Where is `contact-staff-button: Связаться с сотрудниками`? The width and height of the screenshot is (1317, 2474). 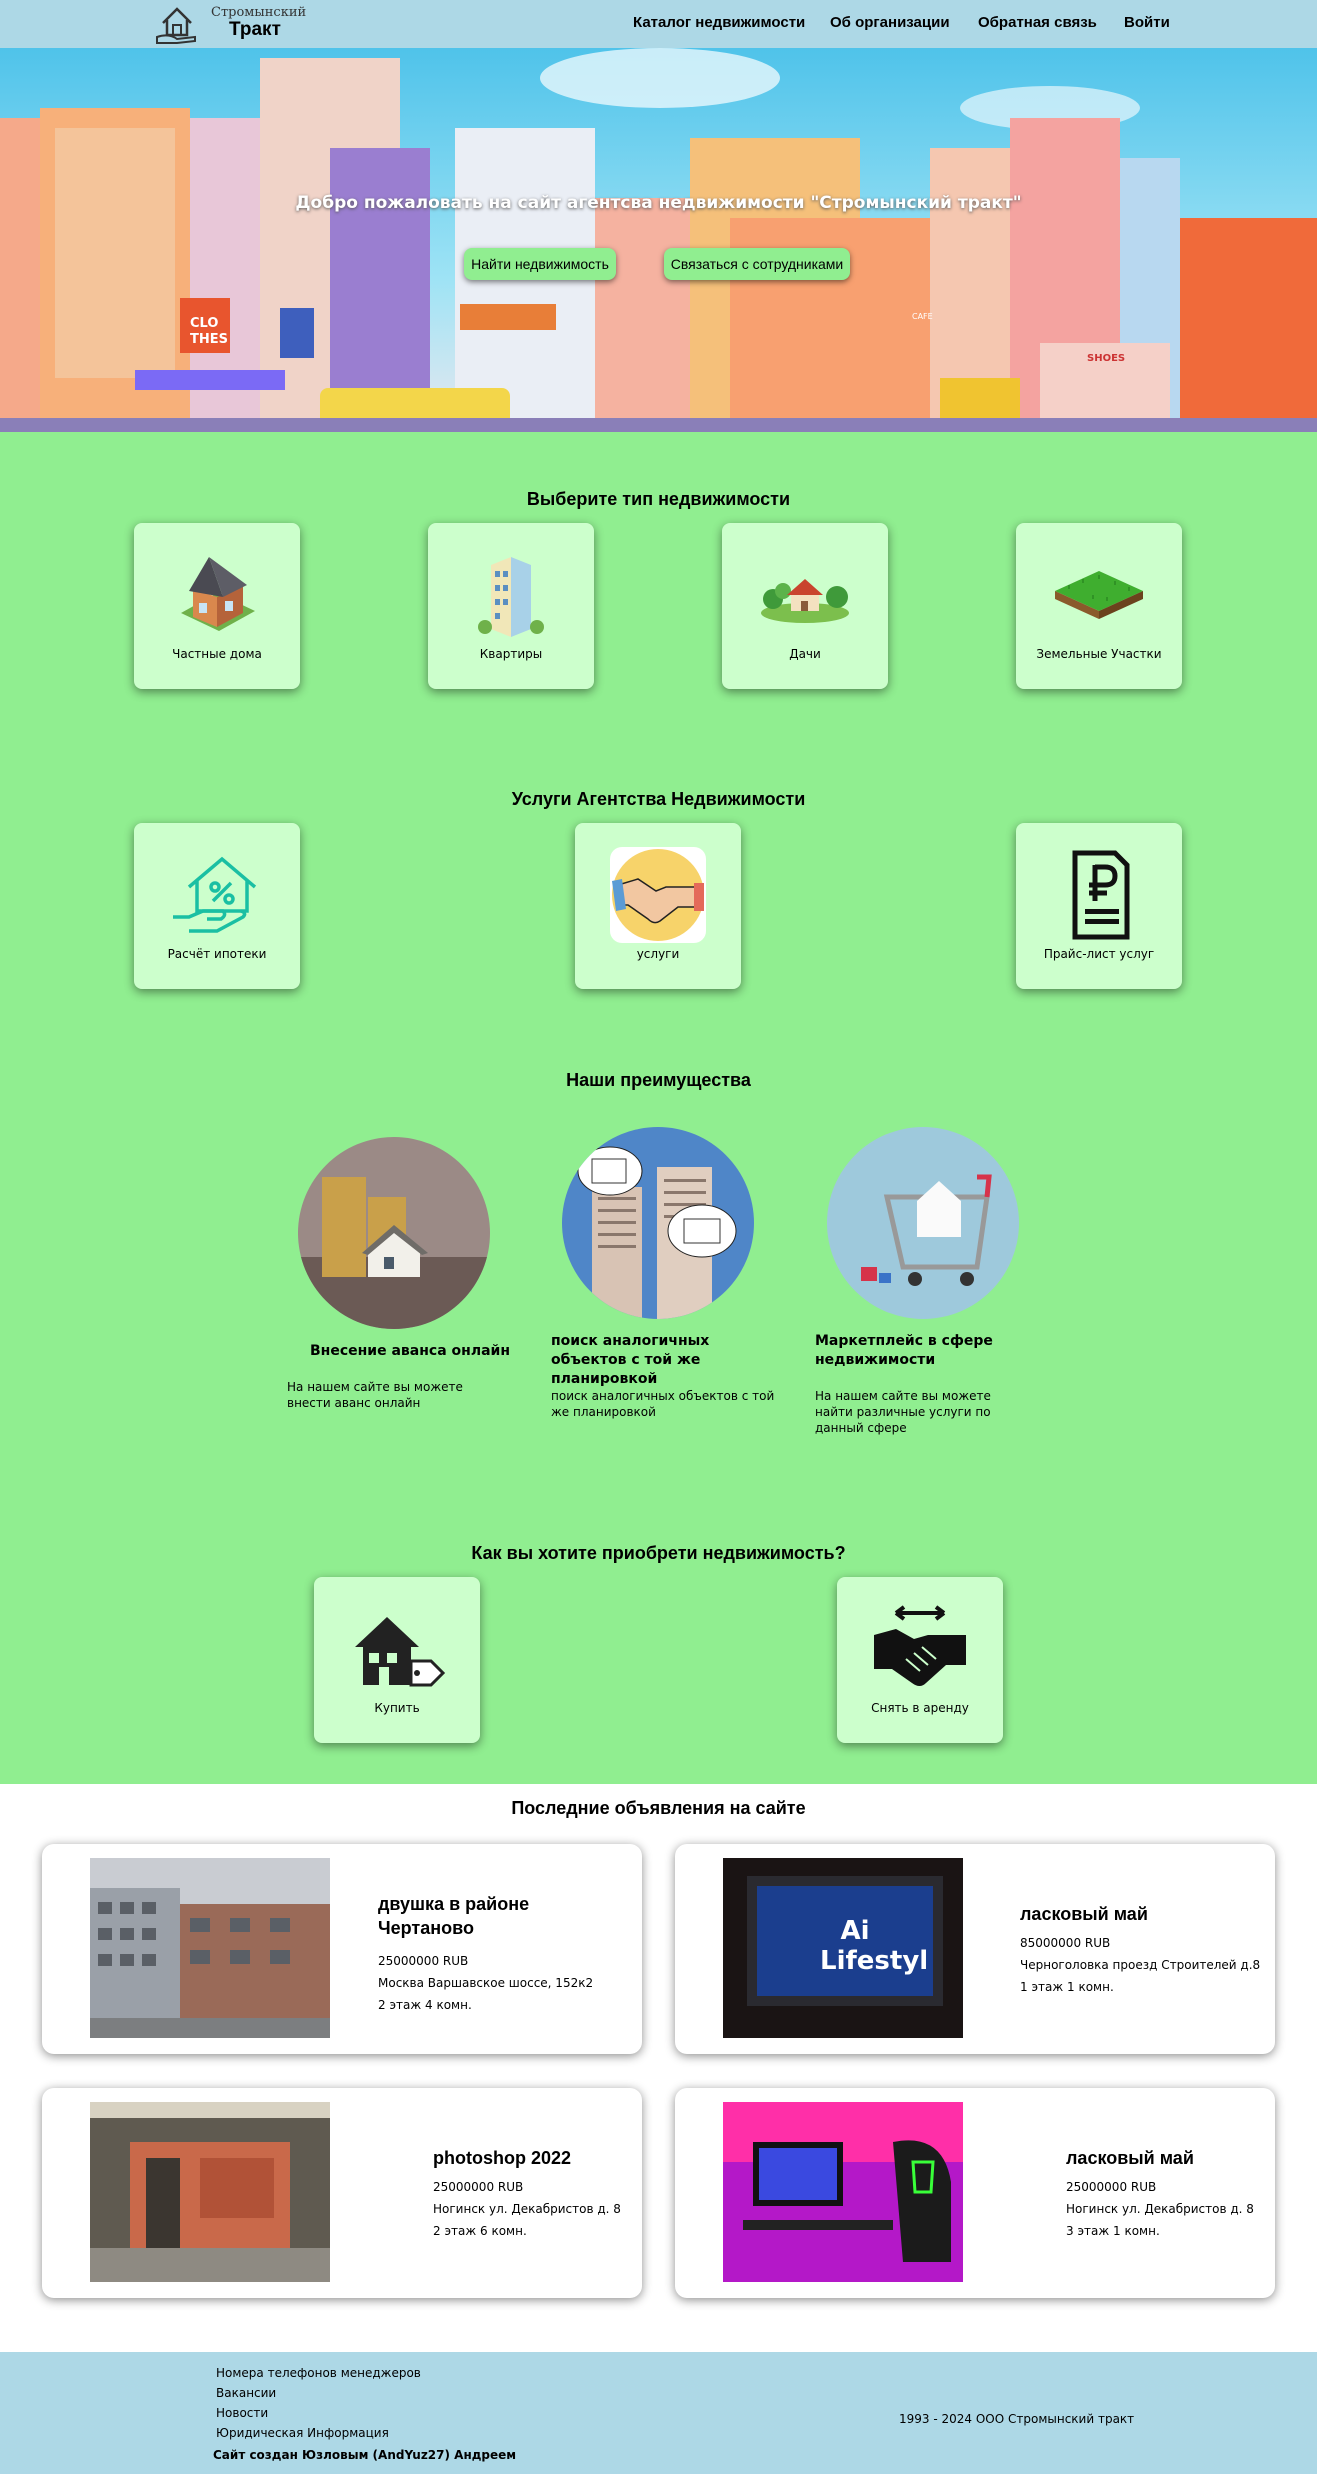
contact-staff-button: Связаться с сотрудниками is located at coordinates (757, 264).